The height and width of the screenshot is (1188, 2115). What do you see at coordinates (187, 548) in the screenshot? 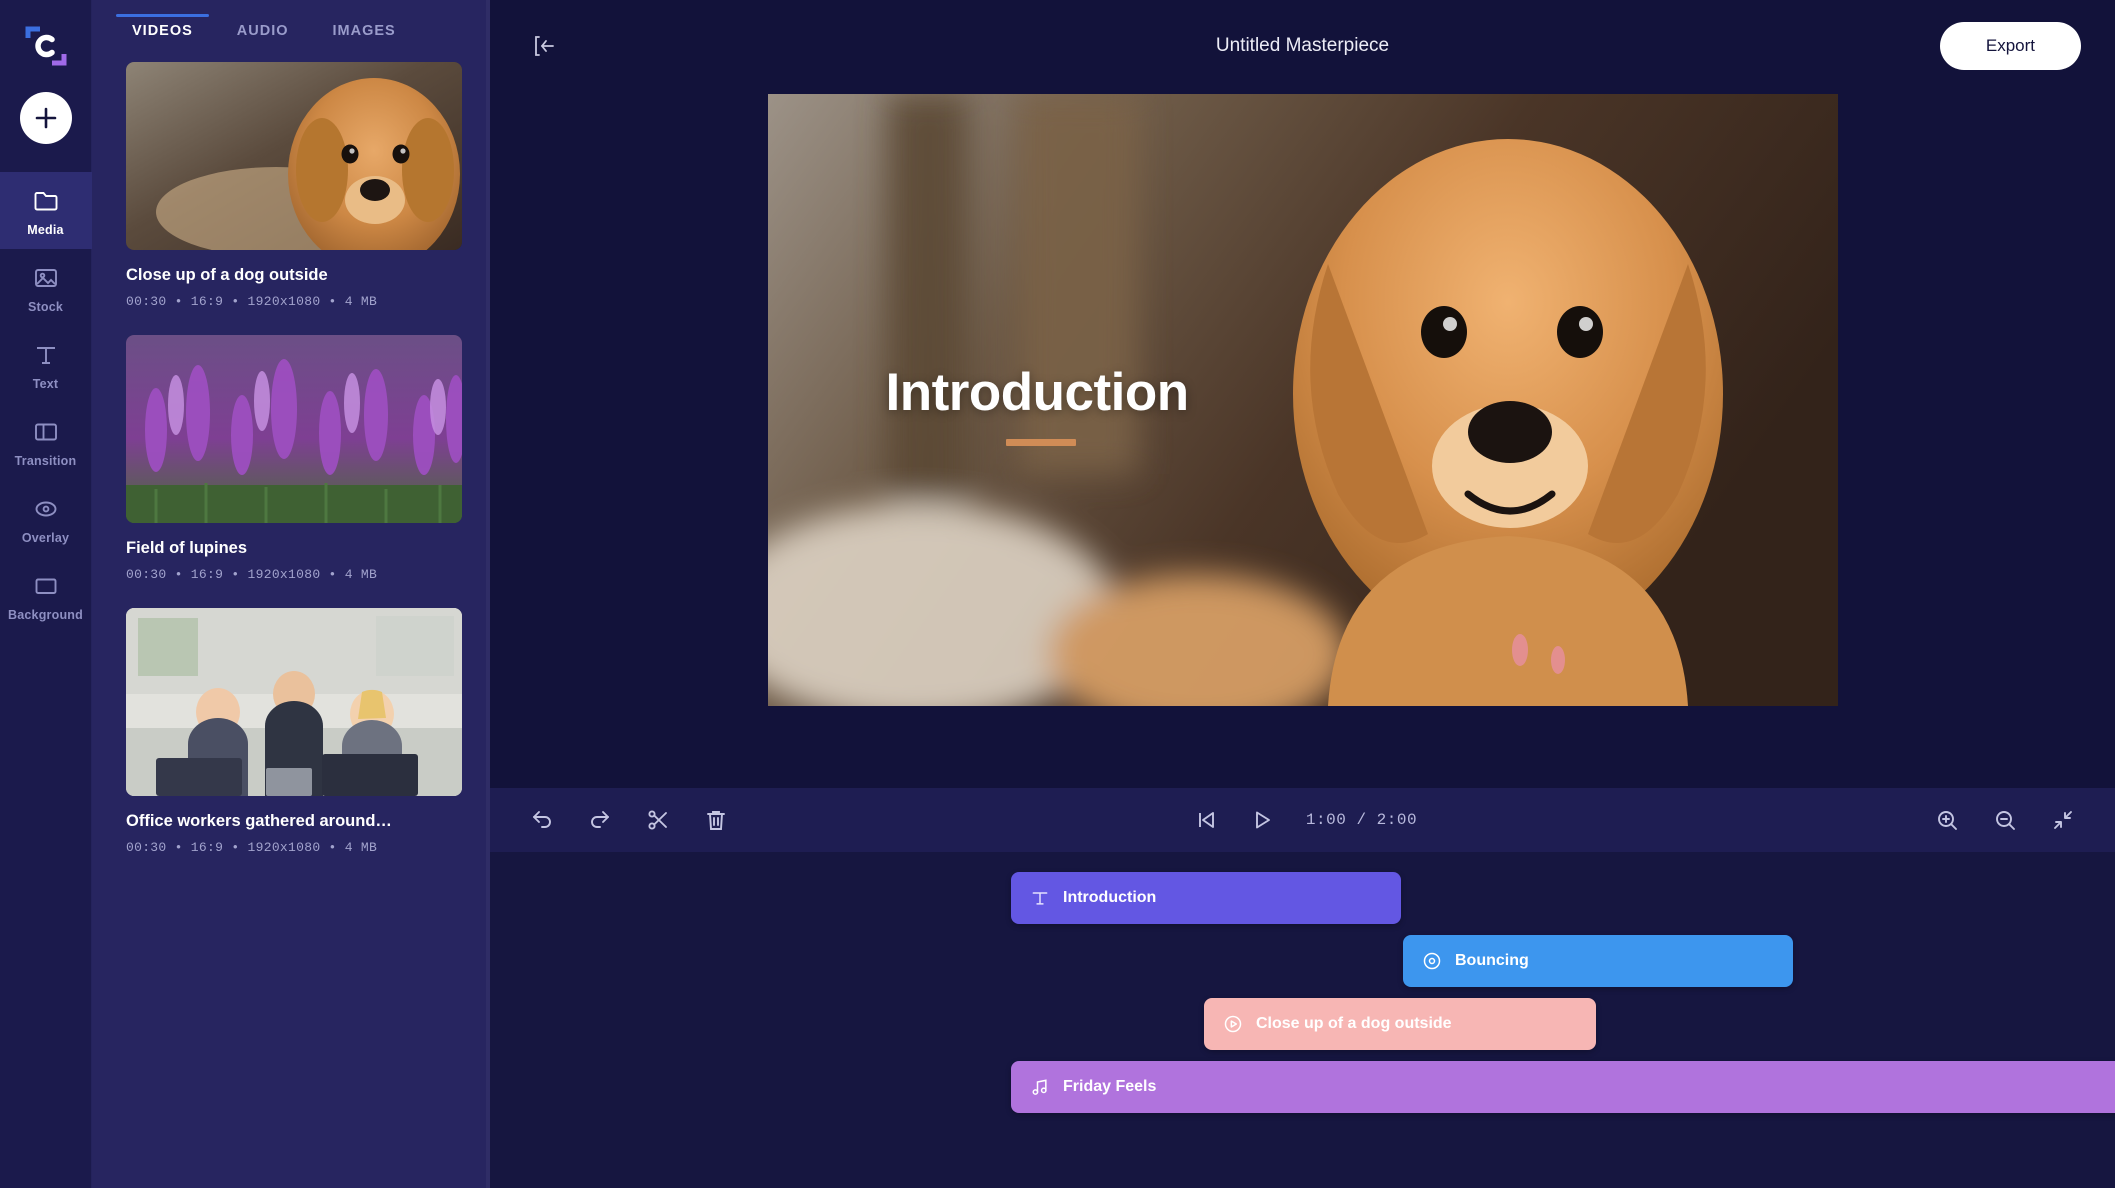
I see `media-item-title: Field of lupines` at bounding box center [187, 548].